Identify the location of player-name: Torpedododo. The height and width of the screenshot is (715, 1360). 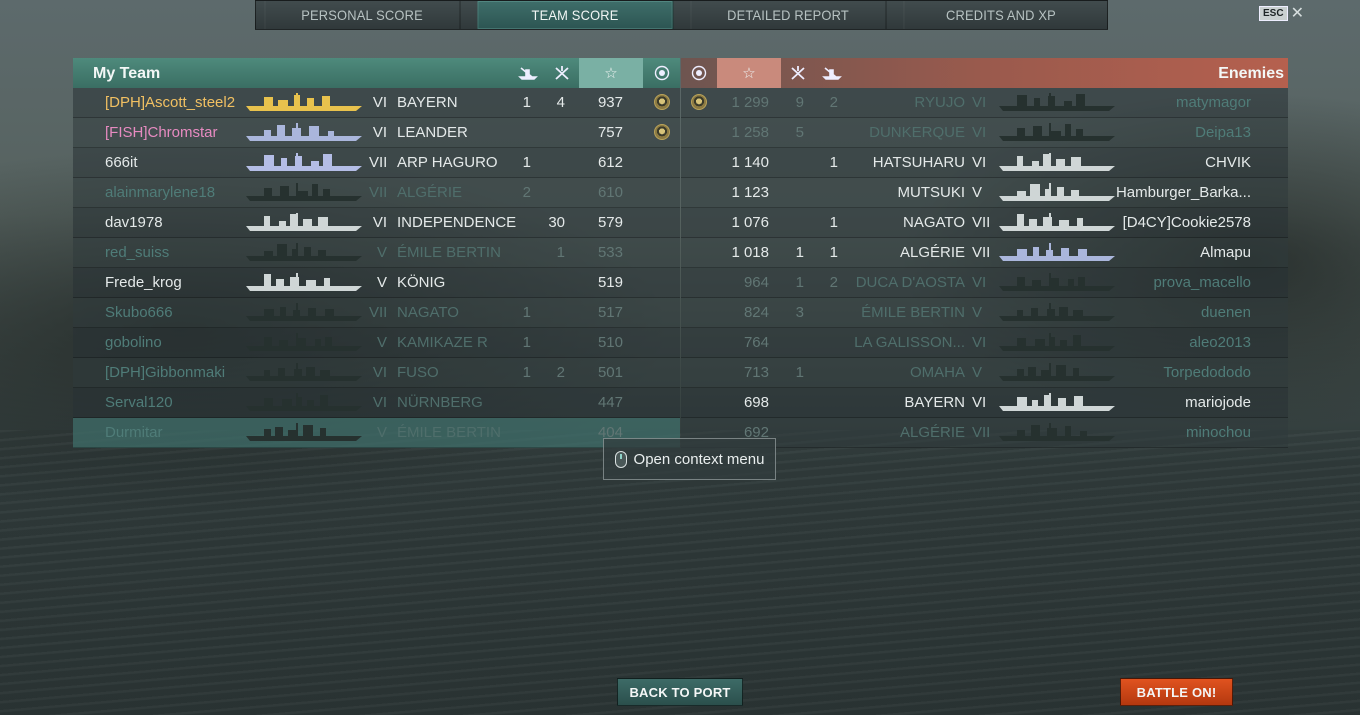
(1207, 372).